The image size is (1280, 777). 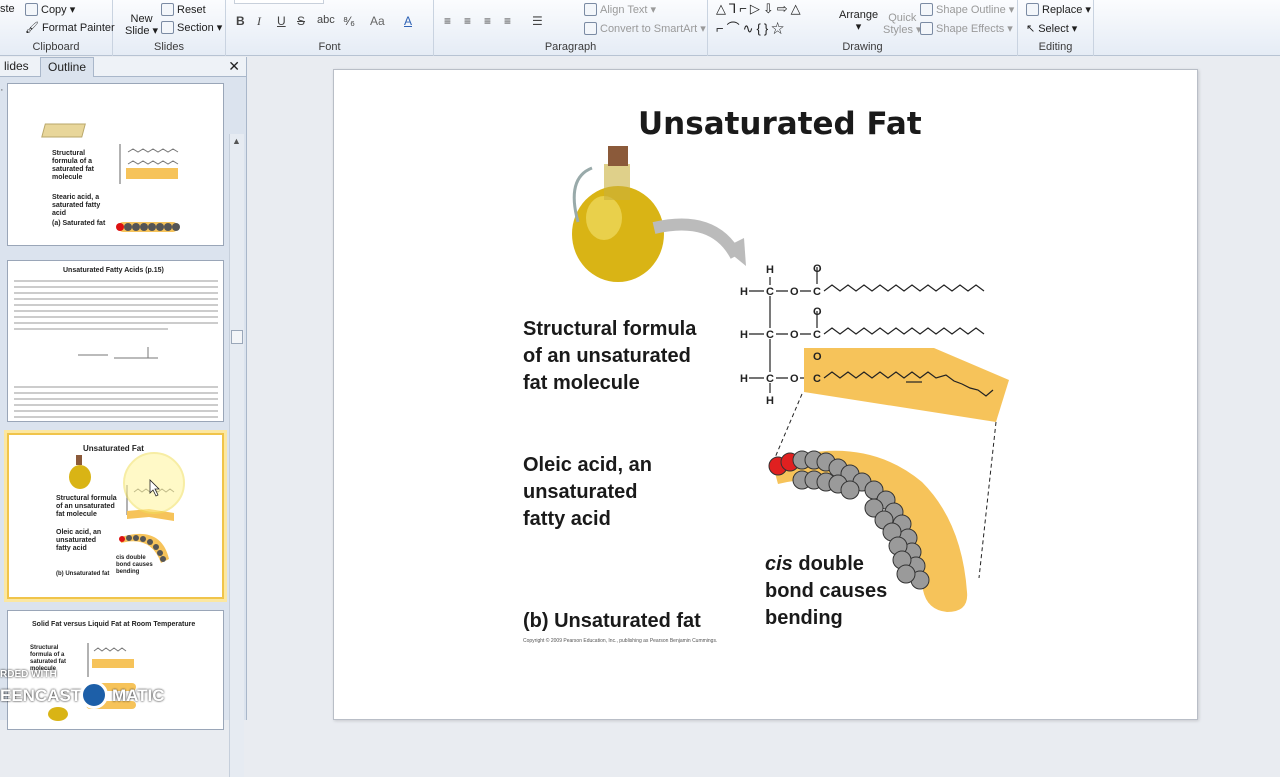 I want to click on section-label: Section, so click(x=195, y=27).